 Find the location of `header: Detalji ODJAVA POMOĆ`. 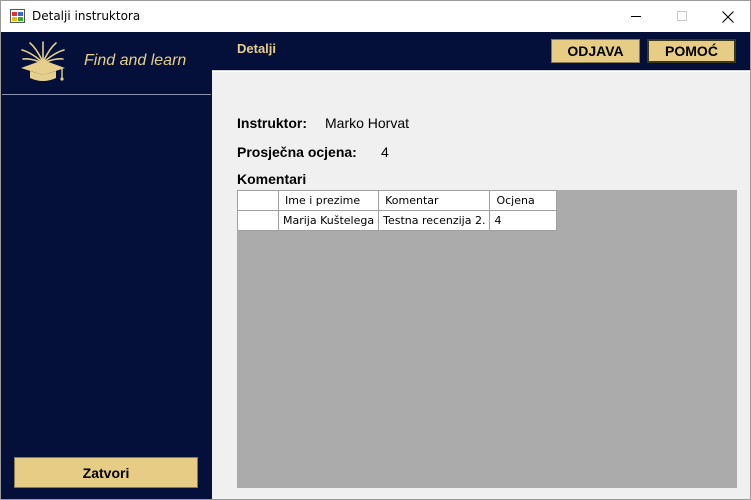

header: Detalji ODJAVA POMOĆ is located at coordinates (481, 51).